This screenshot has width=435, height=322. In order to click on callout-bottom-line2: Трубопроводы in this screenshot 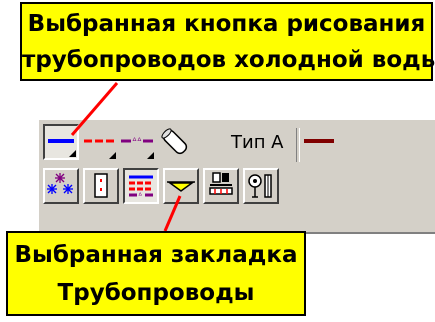, I will do `click(156, 293)`.